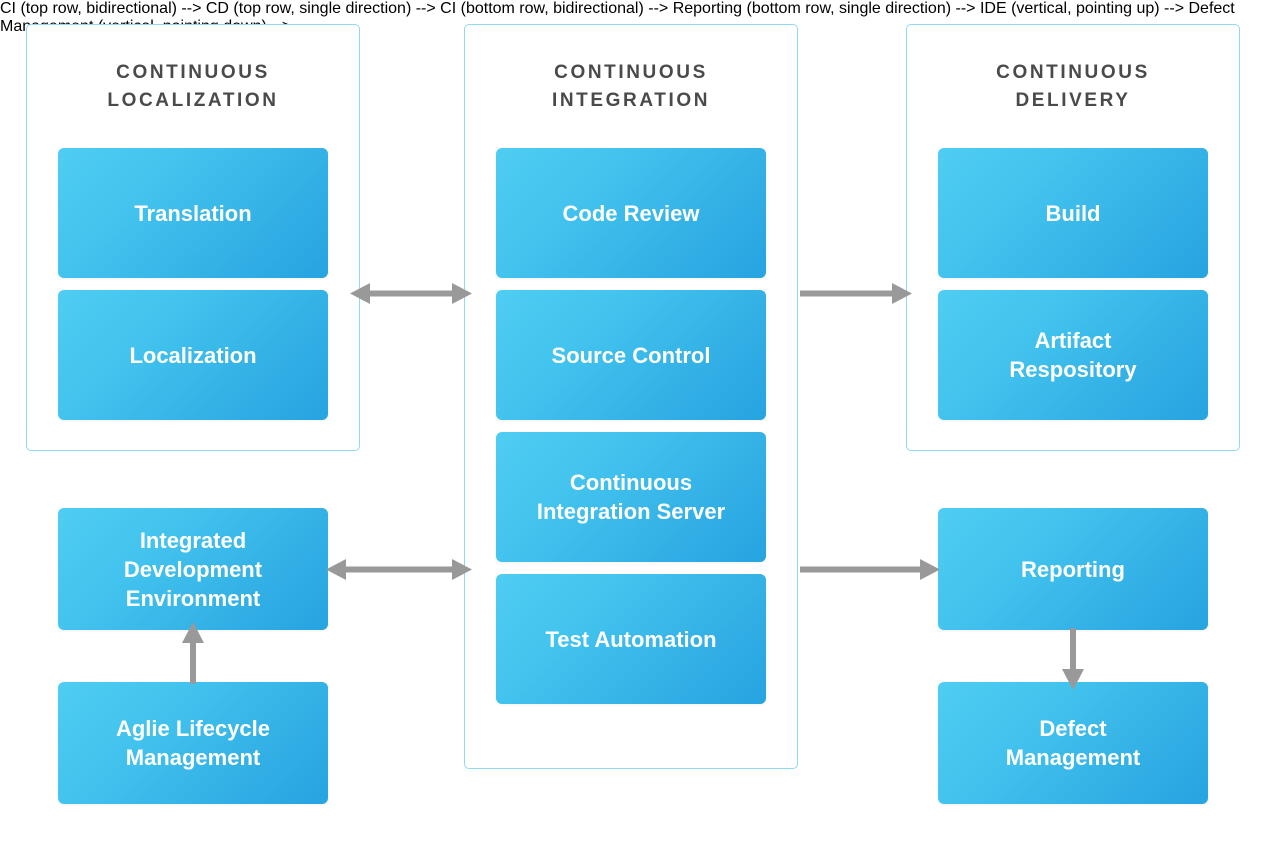 This screenshot has height=846, width=1288. Describe the element at coordinates (631, 355) in the screenshot. I see `node-source-control: Source Control` at that location.